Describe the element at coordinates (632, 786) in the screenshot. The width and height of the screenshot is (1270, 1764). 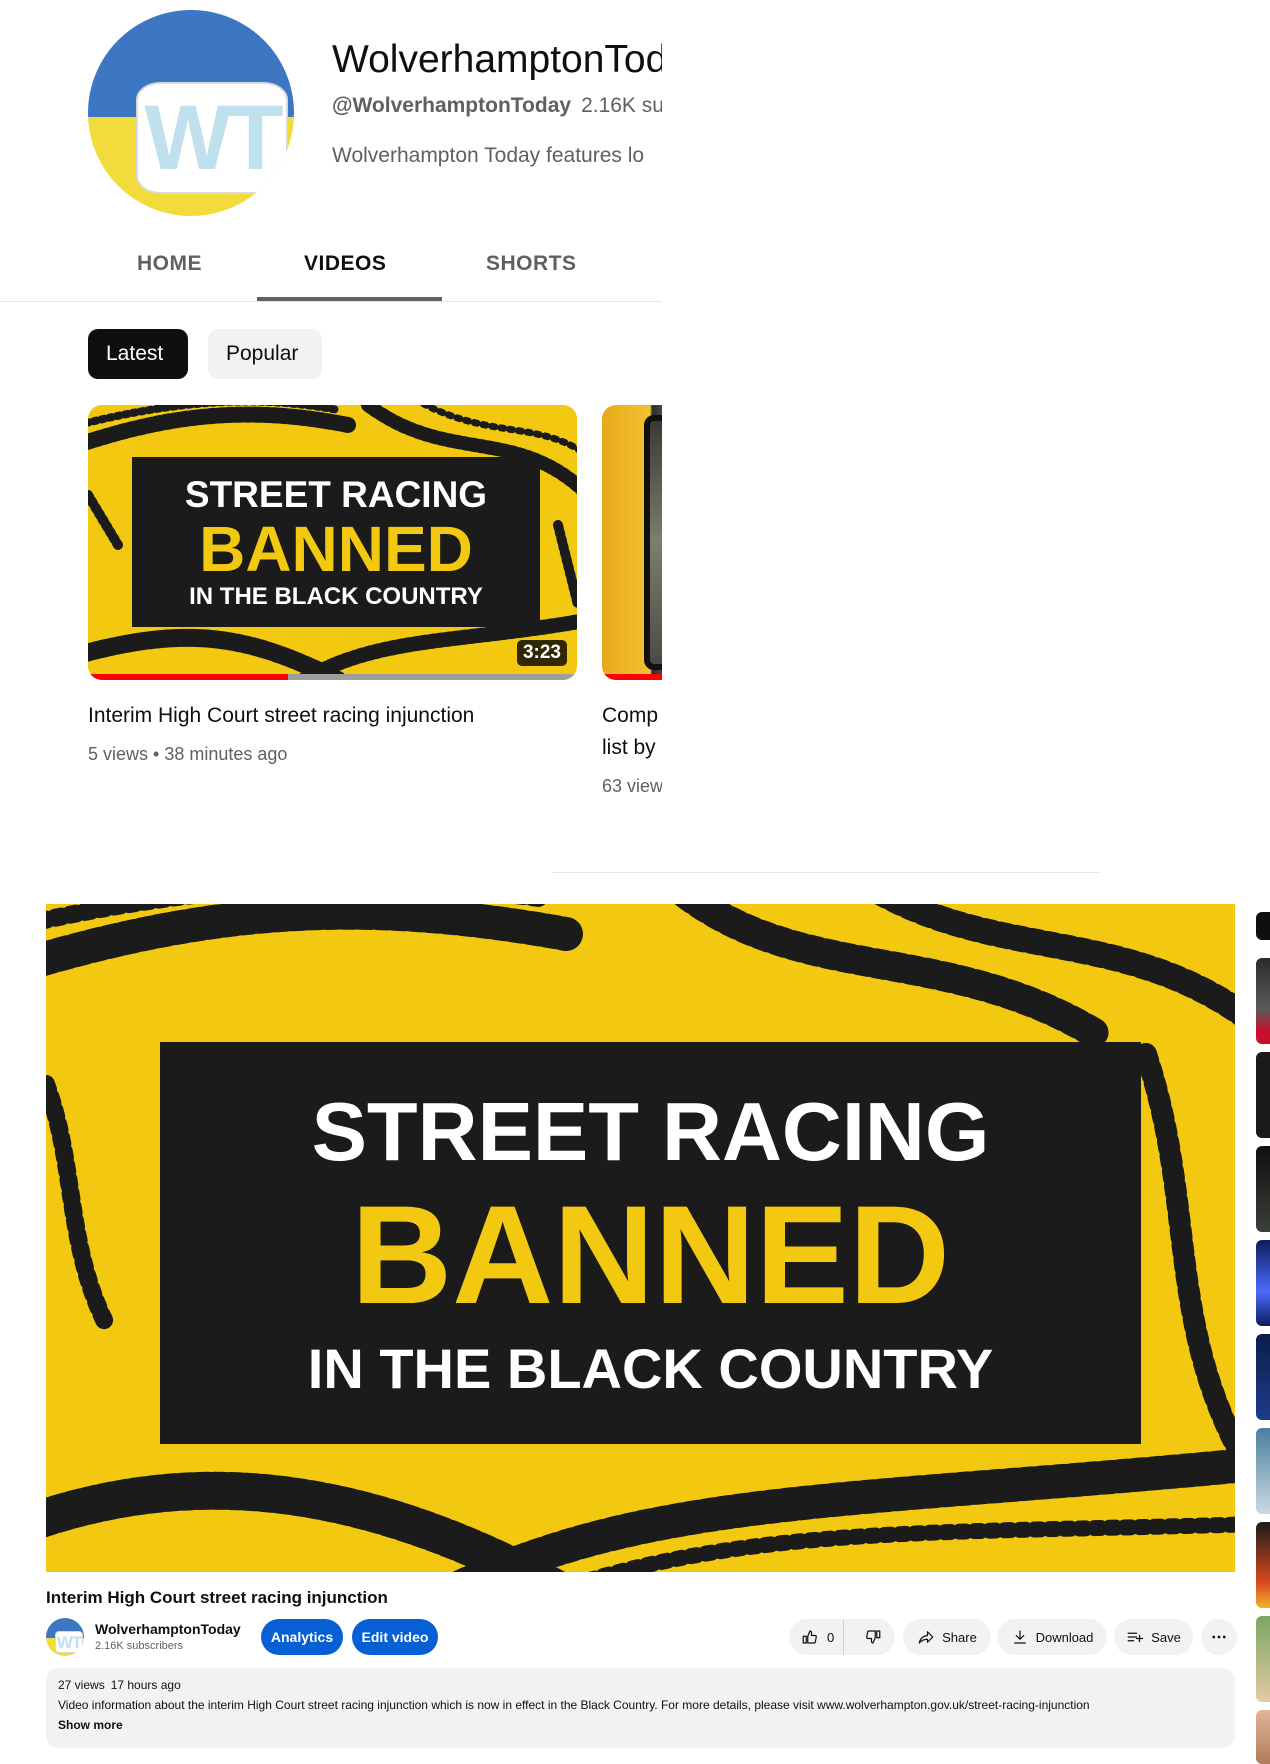
I see `video-meta: 63 view` at that location.